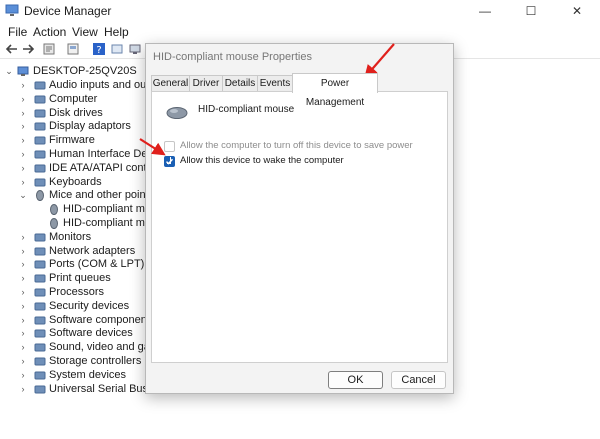  What do you see at coordinates (99, 388) in the screenshot?
I see `tree-item-label: Universal Serial Bus cont` at bounding box center [99, 388].